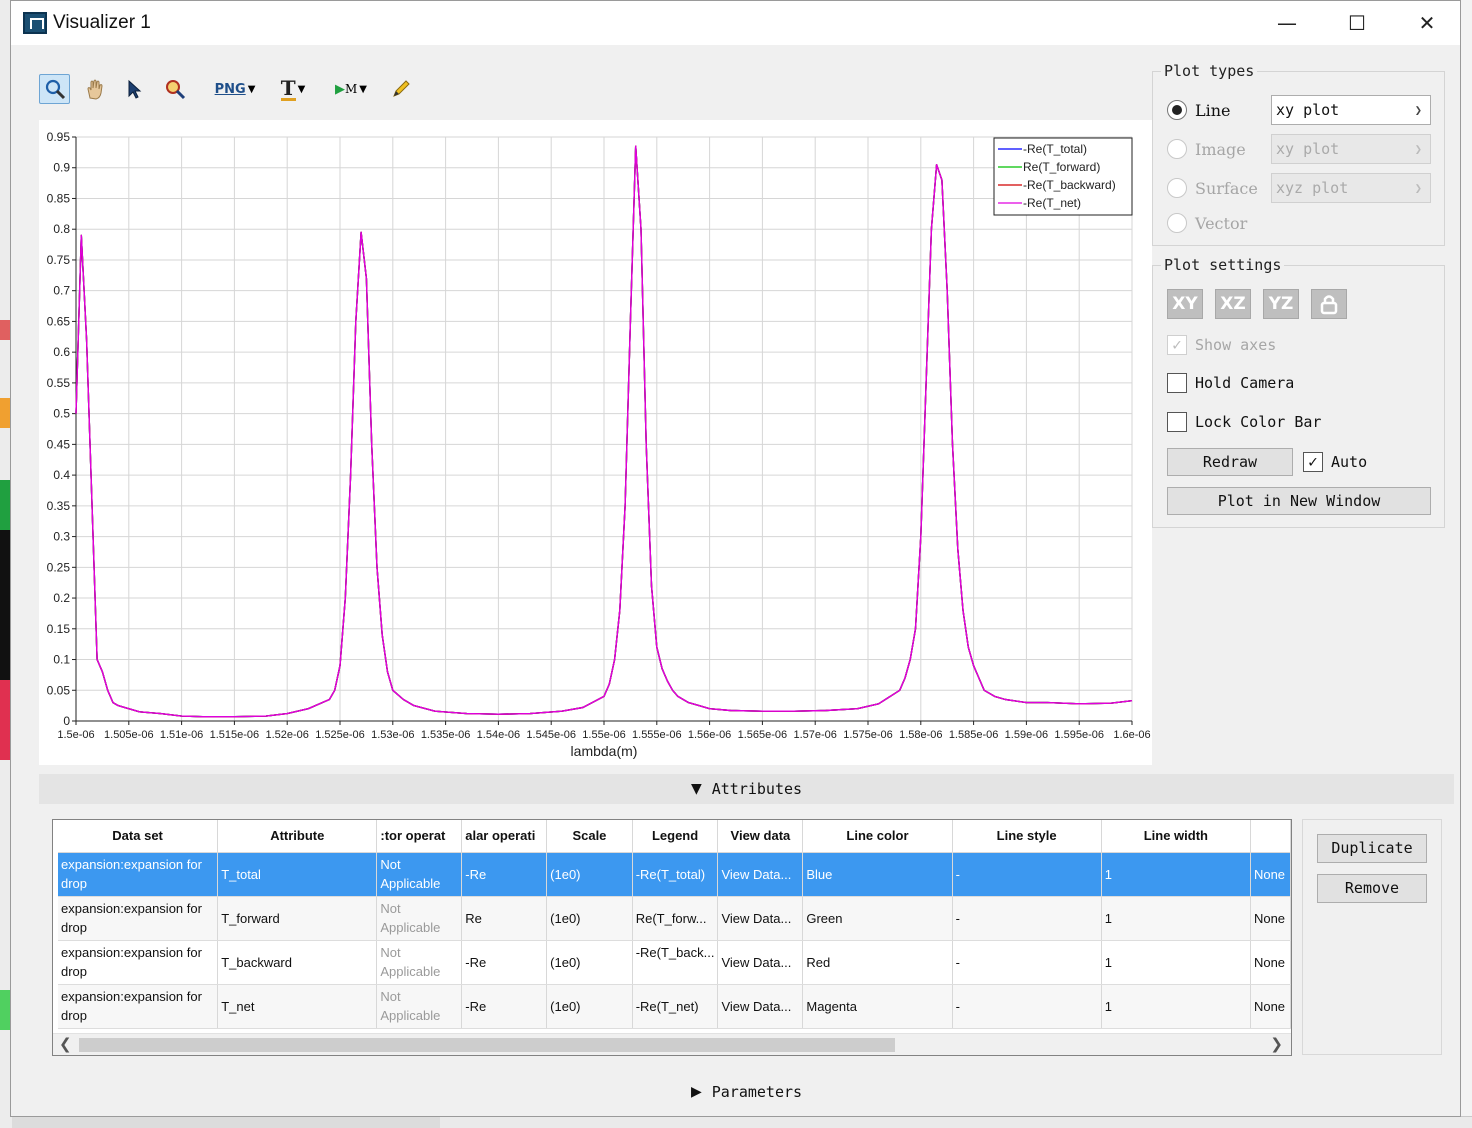  What do you see at coordinates (94, 89) in the screenshot?
I see `pan-tool-button` at bounding box center [94, 89].